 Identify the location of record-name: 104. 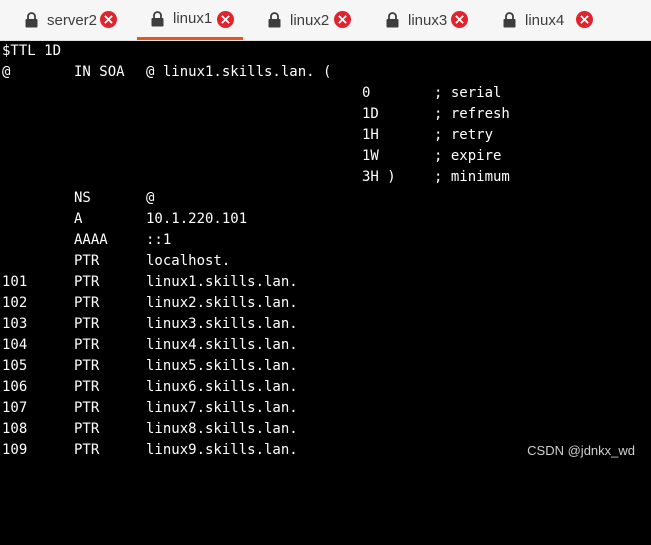
(15, 345).